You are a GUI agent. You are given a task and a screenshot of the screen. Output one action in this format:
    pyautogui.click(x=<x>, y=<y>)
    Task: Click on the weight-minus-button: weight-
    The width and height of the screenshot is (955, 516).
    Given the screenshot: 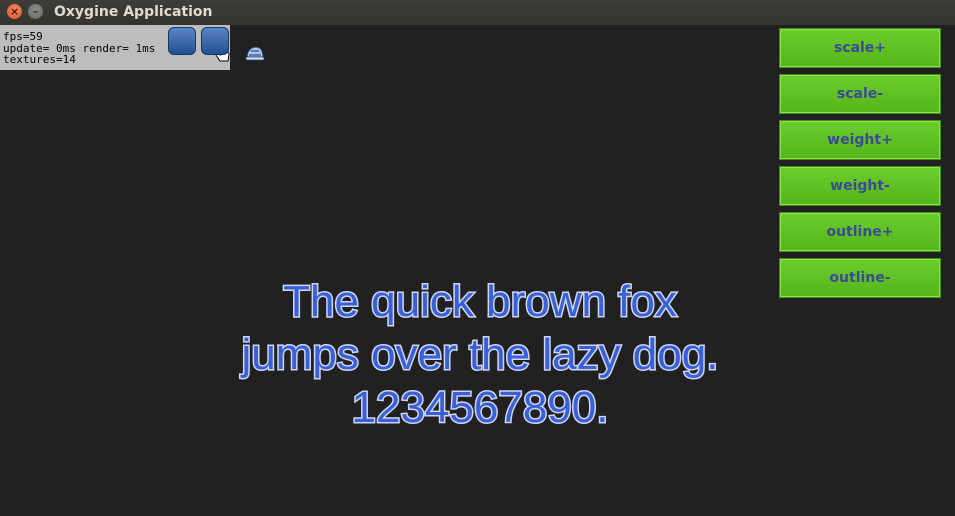 What is the action you would take?
    pyautogui.click(x=860, y=186)
    